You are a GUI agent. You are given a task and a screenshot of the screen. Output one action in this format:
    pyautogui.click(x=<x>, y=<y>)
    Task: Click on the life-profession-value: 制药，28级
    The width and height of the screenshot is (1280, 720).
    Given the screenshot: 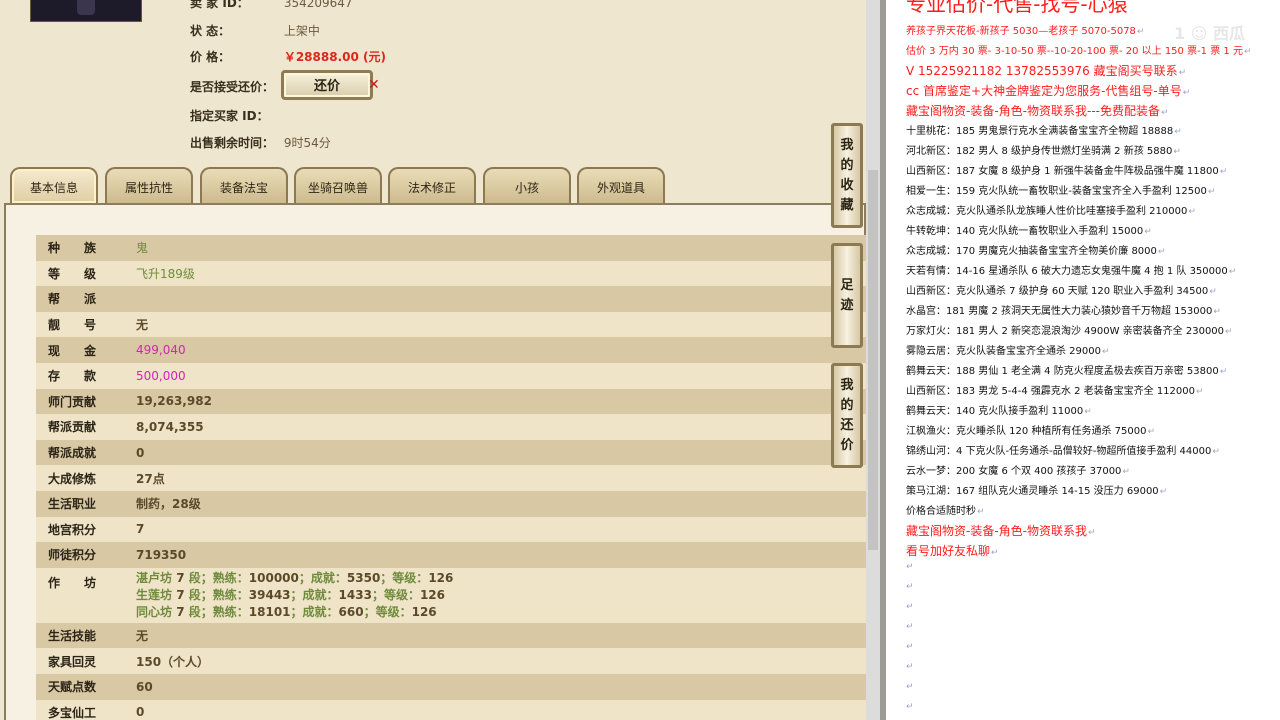 What is the action you would take?
    pyautogui.click(x=168, y=504)
    